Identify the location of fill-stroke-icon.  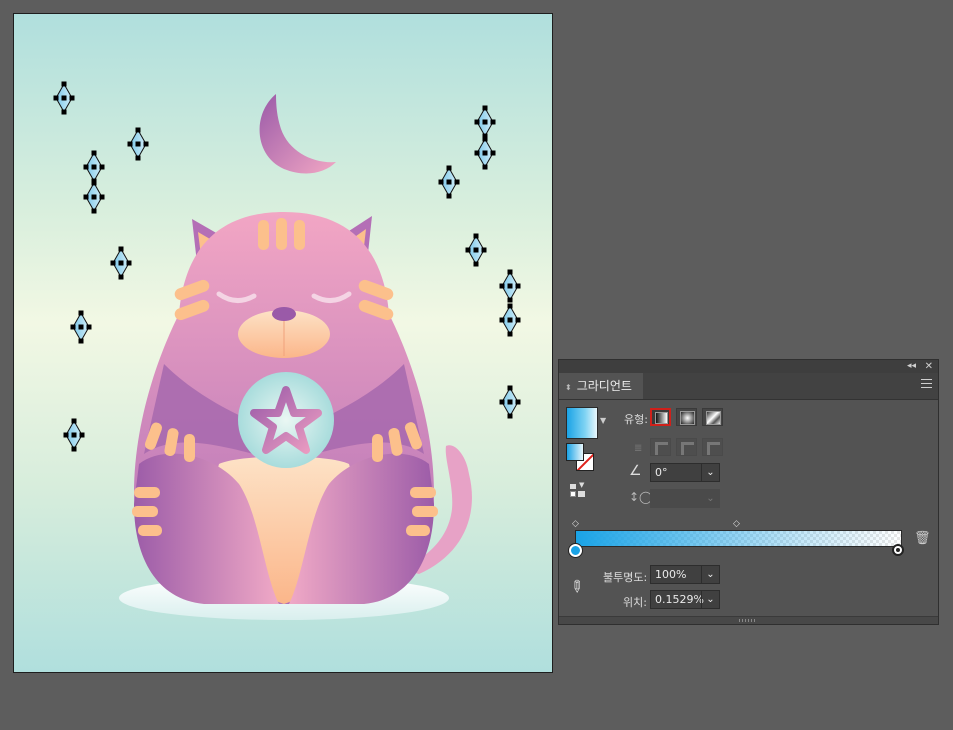
(580, 457).